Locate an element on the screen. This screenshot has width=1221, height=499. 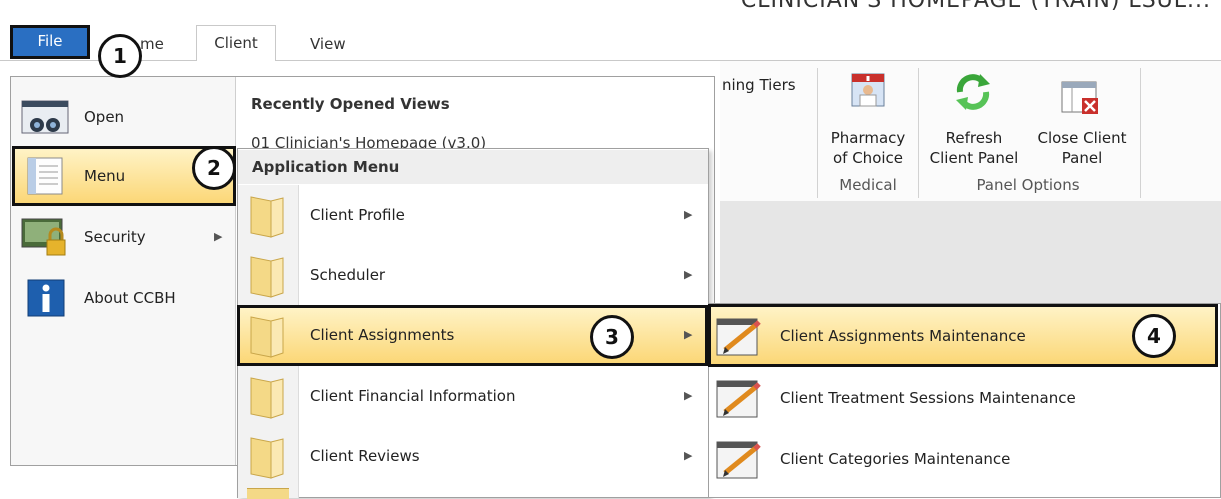
file-menu-open: Open is located at coordinates (123, 117).